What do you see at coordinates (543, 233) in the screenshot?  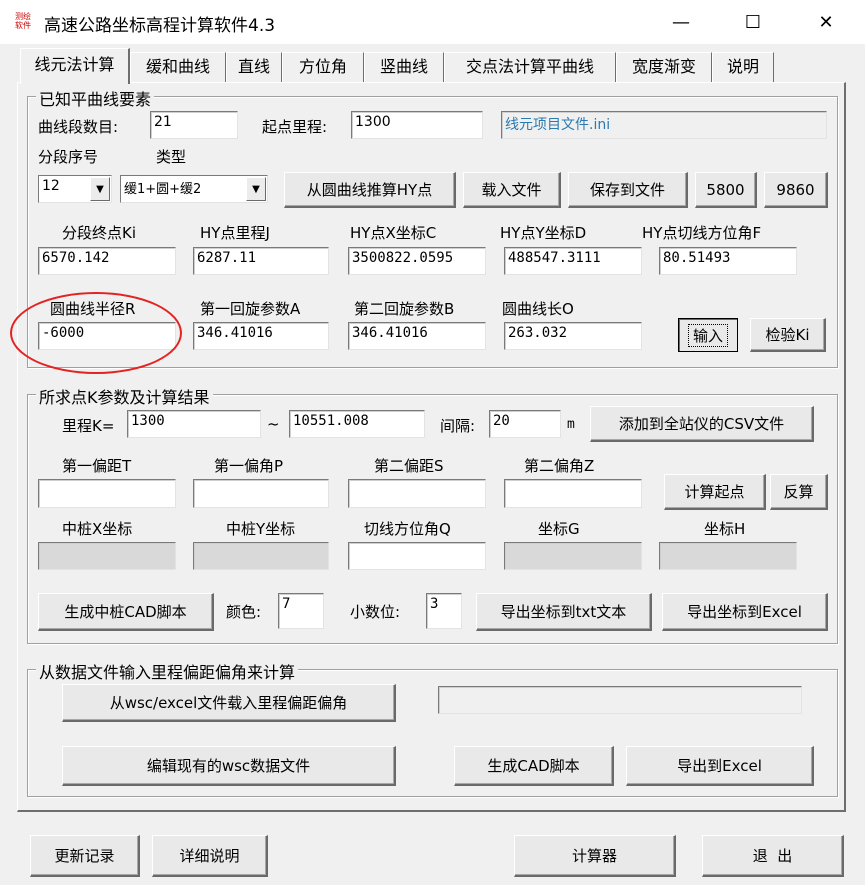 I see `col-d-label: HY点Y坐标D` at bounding box center [543, 233].